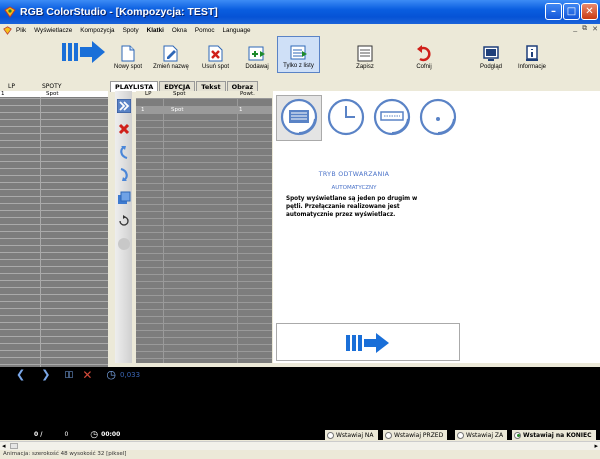  What do you see at coordinates (354, 174) in the screenshot?
I see `mode-title: TRYB ODTWARZANIA` at bounding box center [354, 174].